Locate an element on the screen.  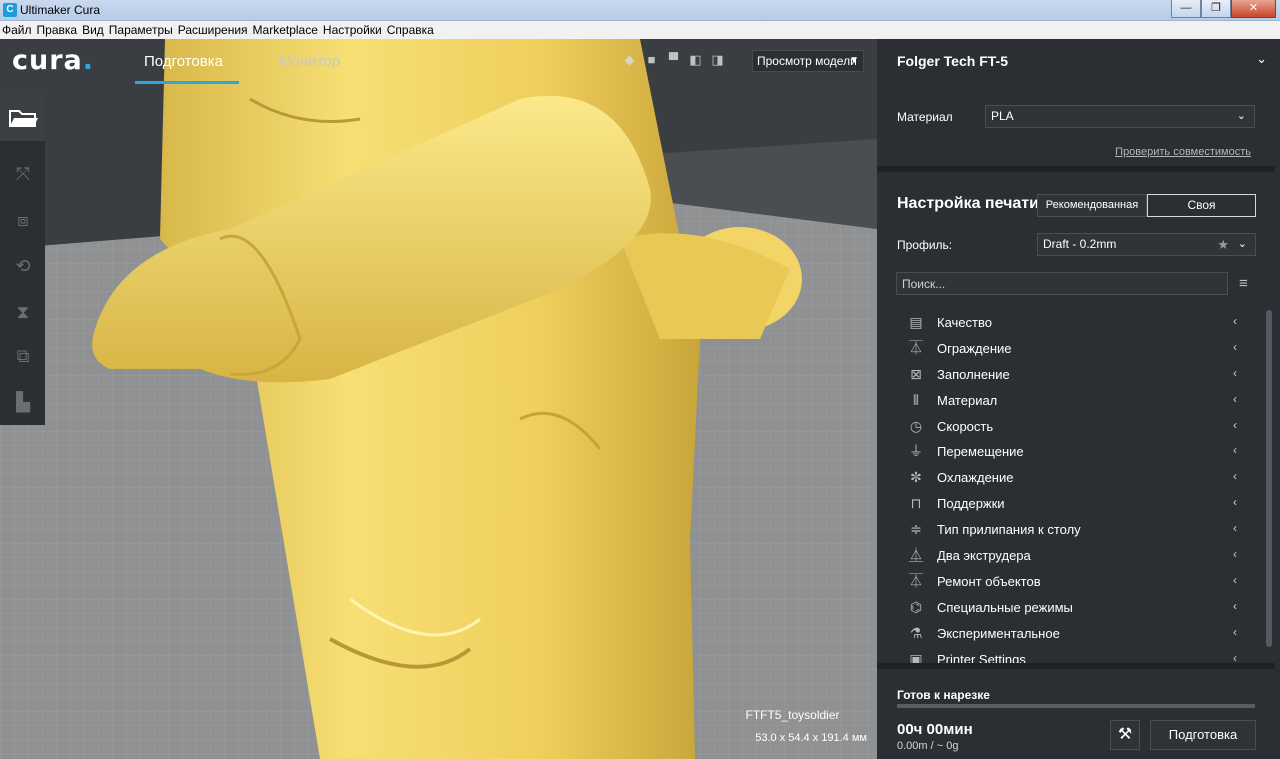
scale-tool-icon: ⧈ is located at coordinates (23, 220).